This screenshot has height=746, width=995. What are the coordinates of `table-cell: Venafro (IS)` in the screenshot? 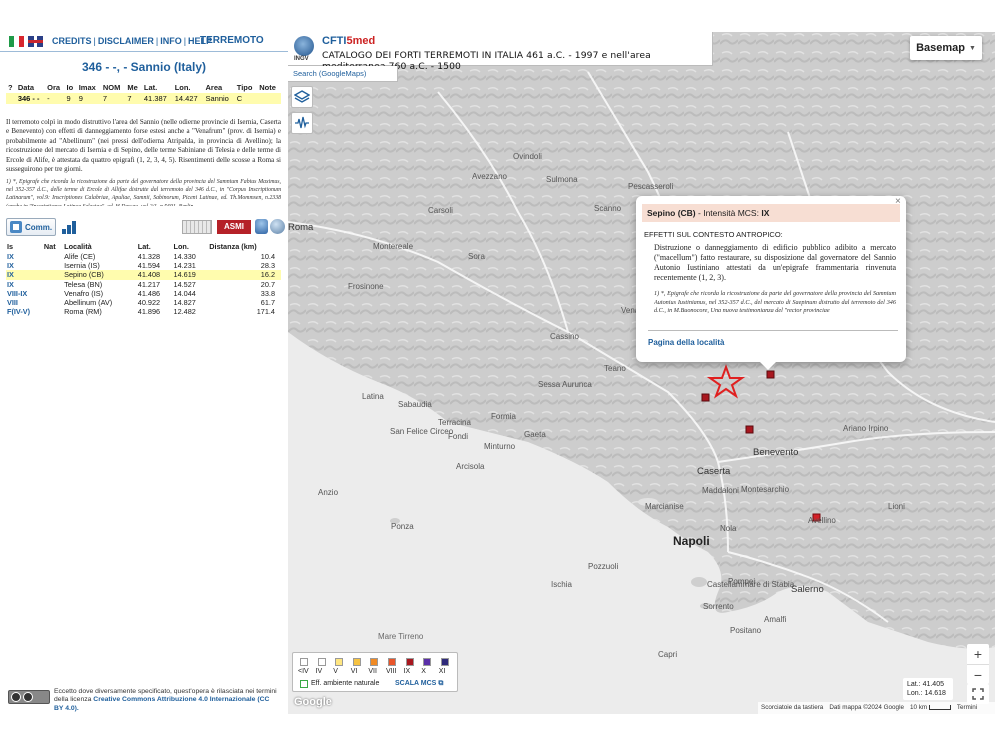 It's located at (84, 293).